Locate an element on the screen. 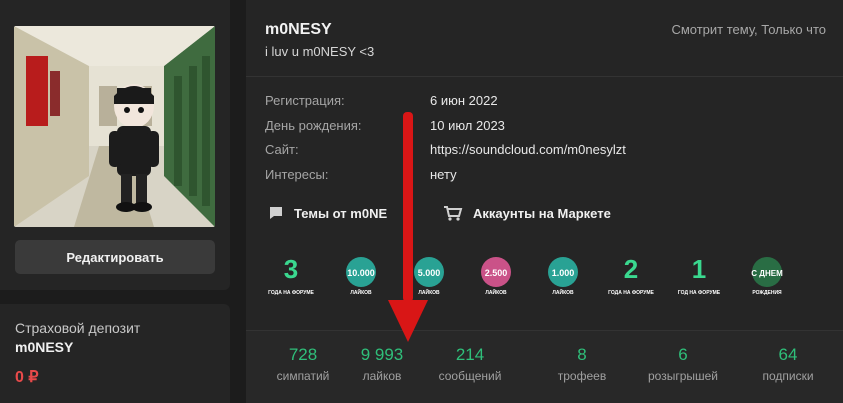 The width and height of the screenshot is (843, 403). 3-years-trophy-icon: 3 ГОДА НА ФОРУМЕ is located at coordinates (291, 275).